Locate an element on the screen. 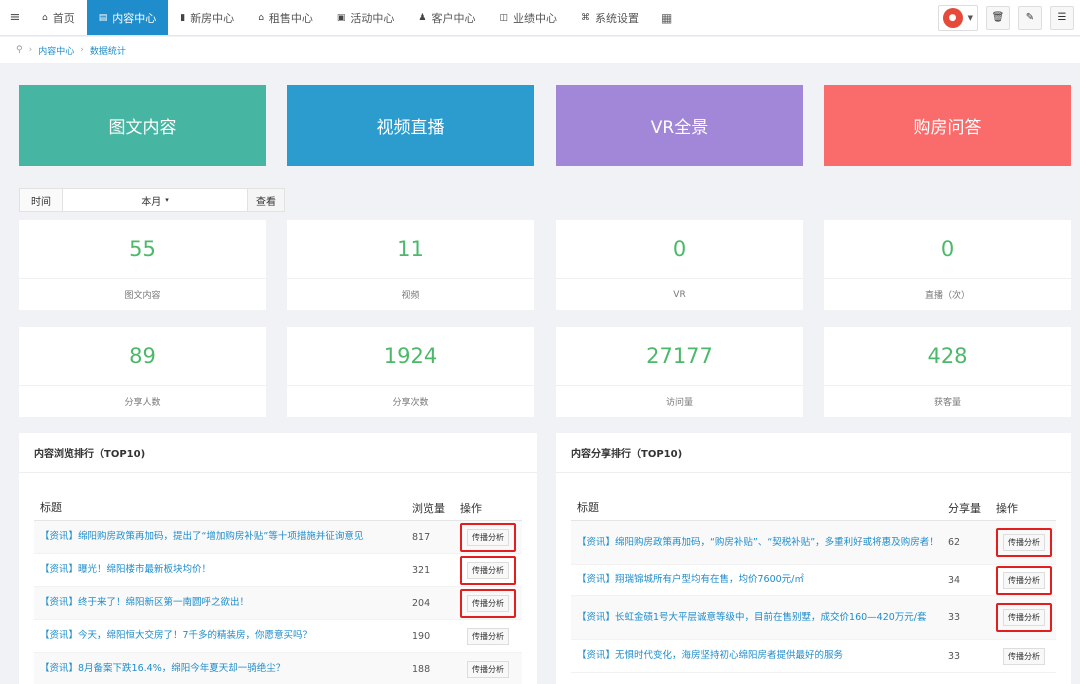  stat-label: 图文内容 is located at coordinates (142, 294).